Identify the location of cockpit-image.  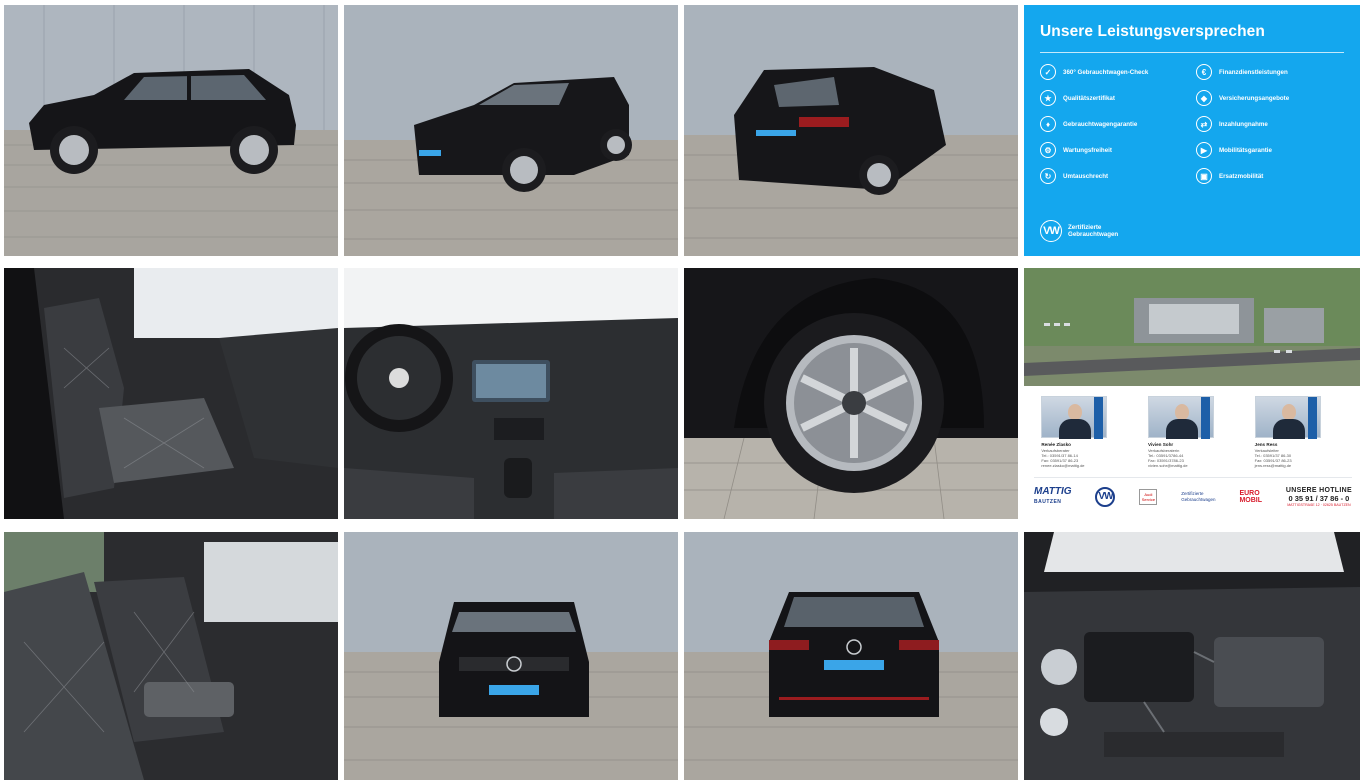
(511, 393).